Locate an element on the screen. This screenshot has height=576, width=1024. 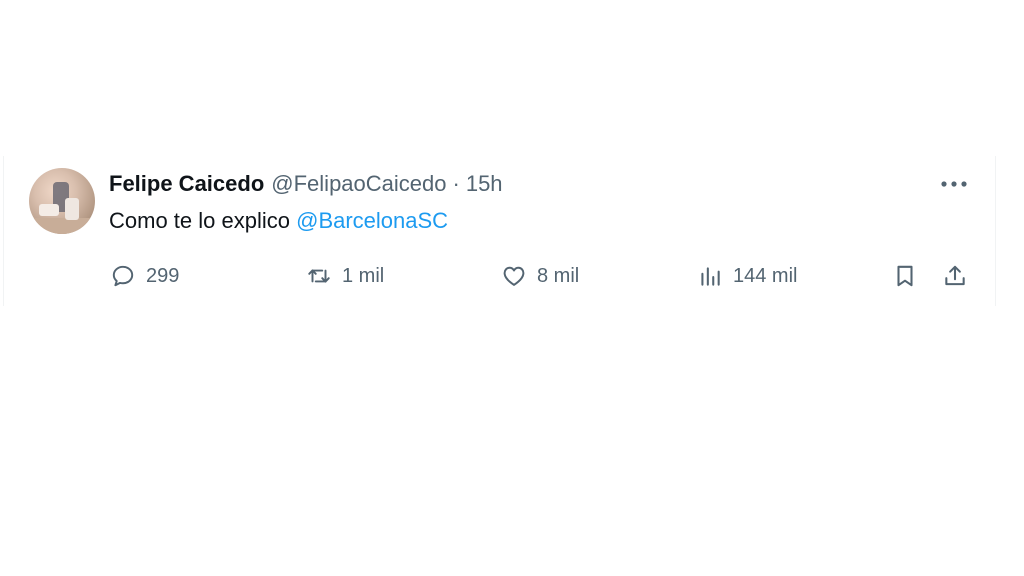
reply-button: 299 is located at coordinates (144, 276).